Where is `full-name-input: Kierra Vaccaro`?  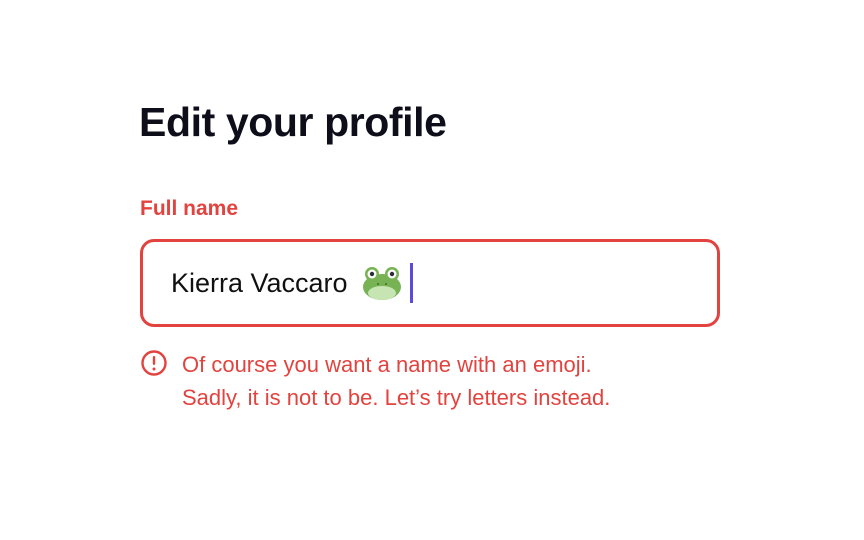
full-name-input: Kierra Vaccaro is located at coordinates (430, 283).